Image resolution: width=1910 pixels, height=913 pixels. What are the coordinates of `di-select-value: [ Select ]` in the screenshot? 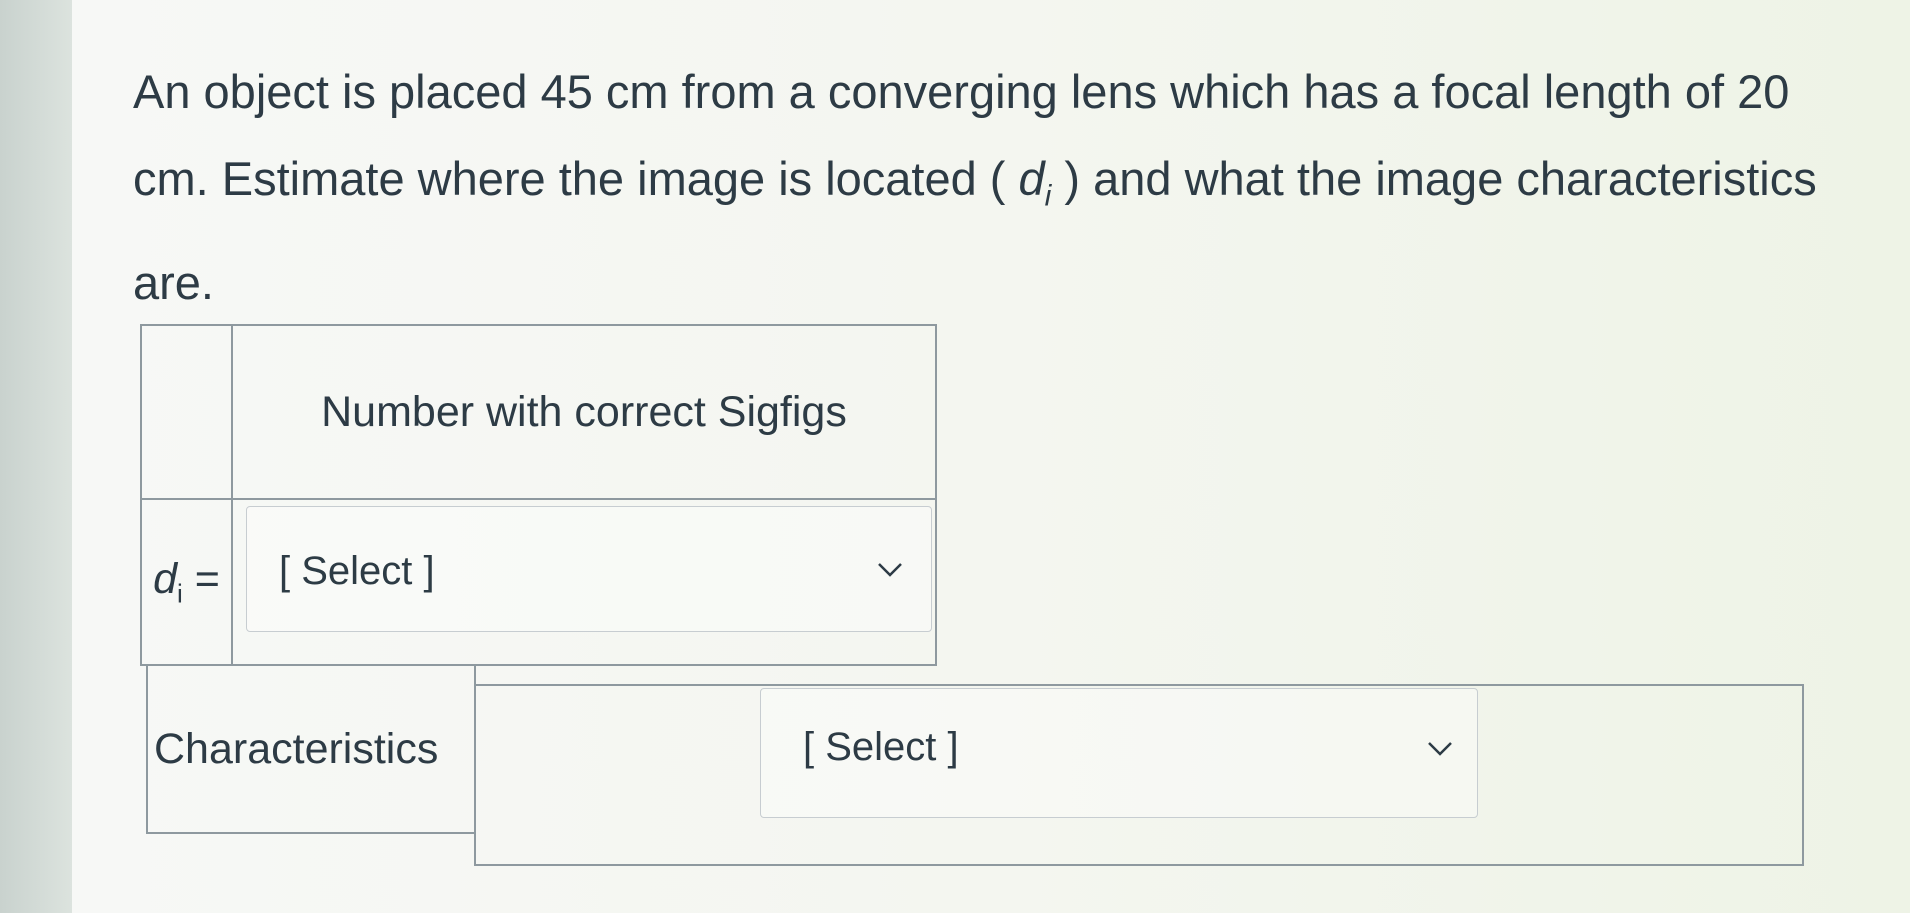 It's located at (357, 571).